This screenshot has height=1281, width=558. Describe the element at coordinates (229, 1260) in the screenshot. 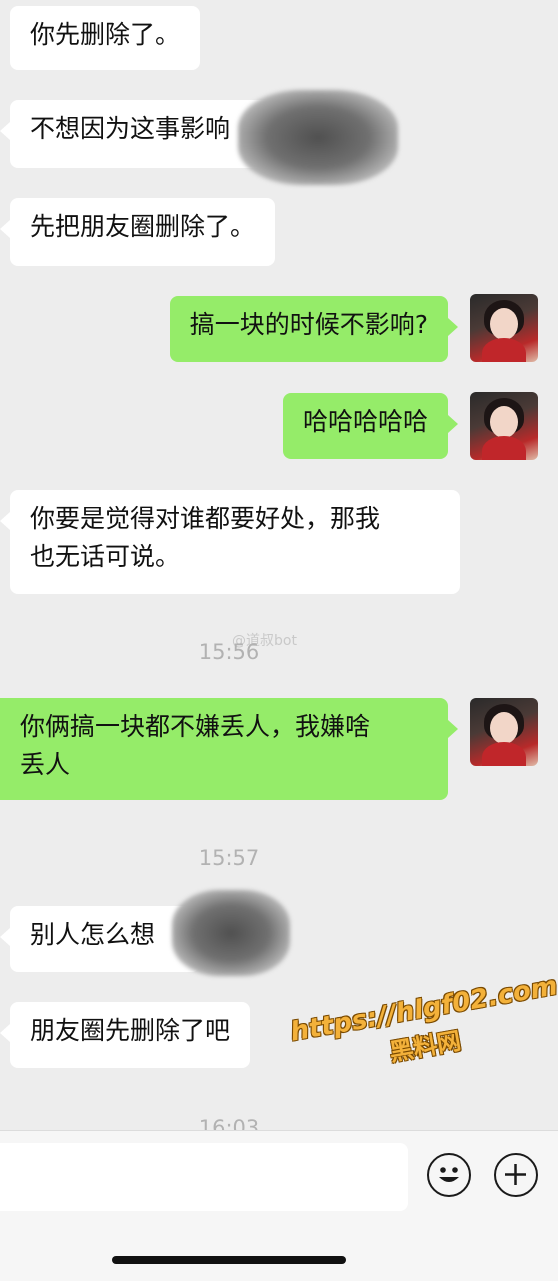

I see `home-indicator` at that location.